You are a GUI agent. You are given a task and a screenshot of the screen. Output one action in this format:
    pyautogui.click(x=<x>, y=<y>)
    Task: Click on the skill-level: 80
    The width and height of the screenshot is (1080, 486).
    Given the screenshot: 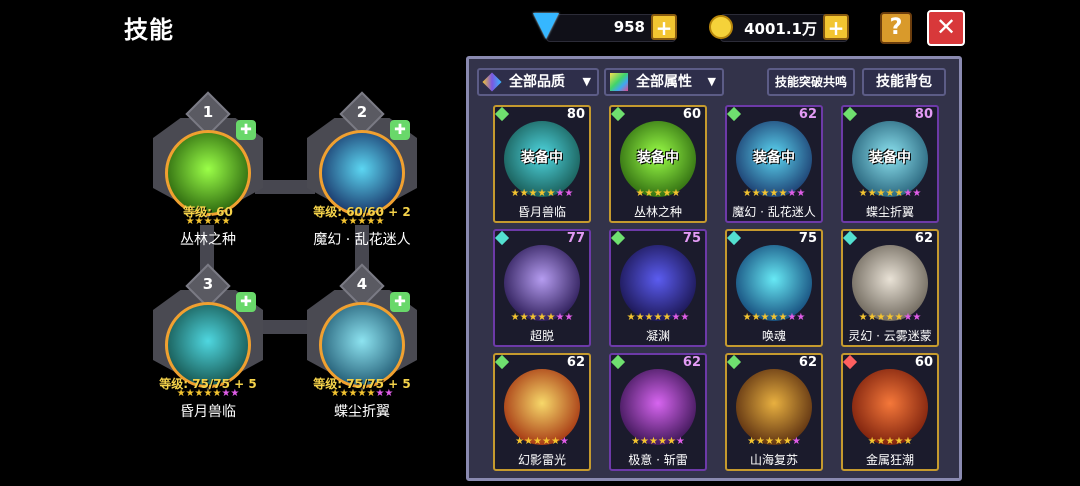 What is the action you would take?
    pyautogui.click(x=575, y=114)
    